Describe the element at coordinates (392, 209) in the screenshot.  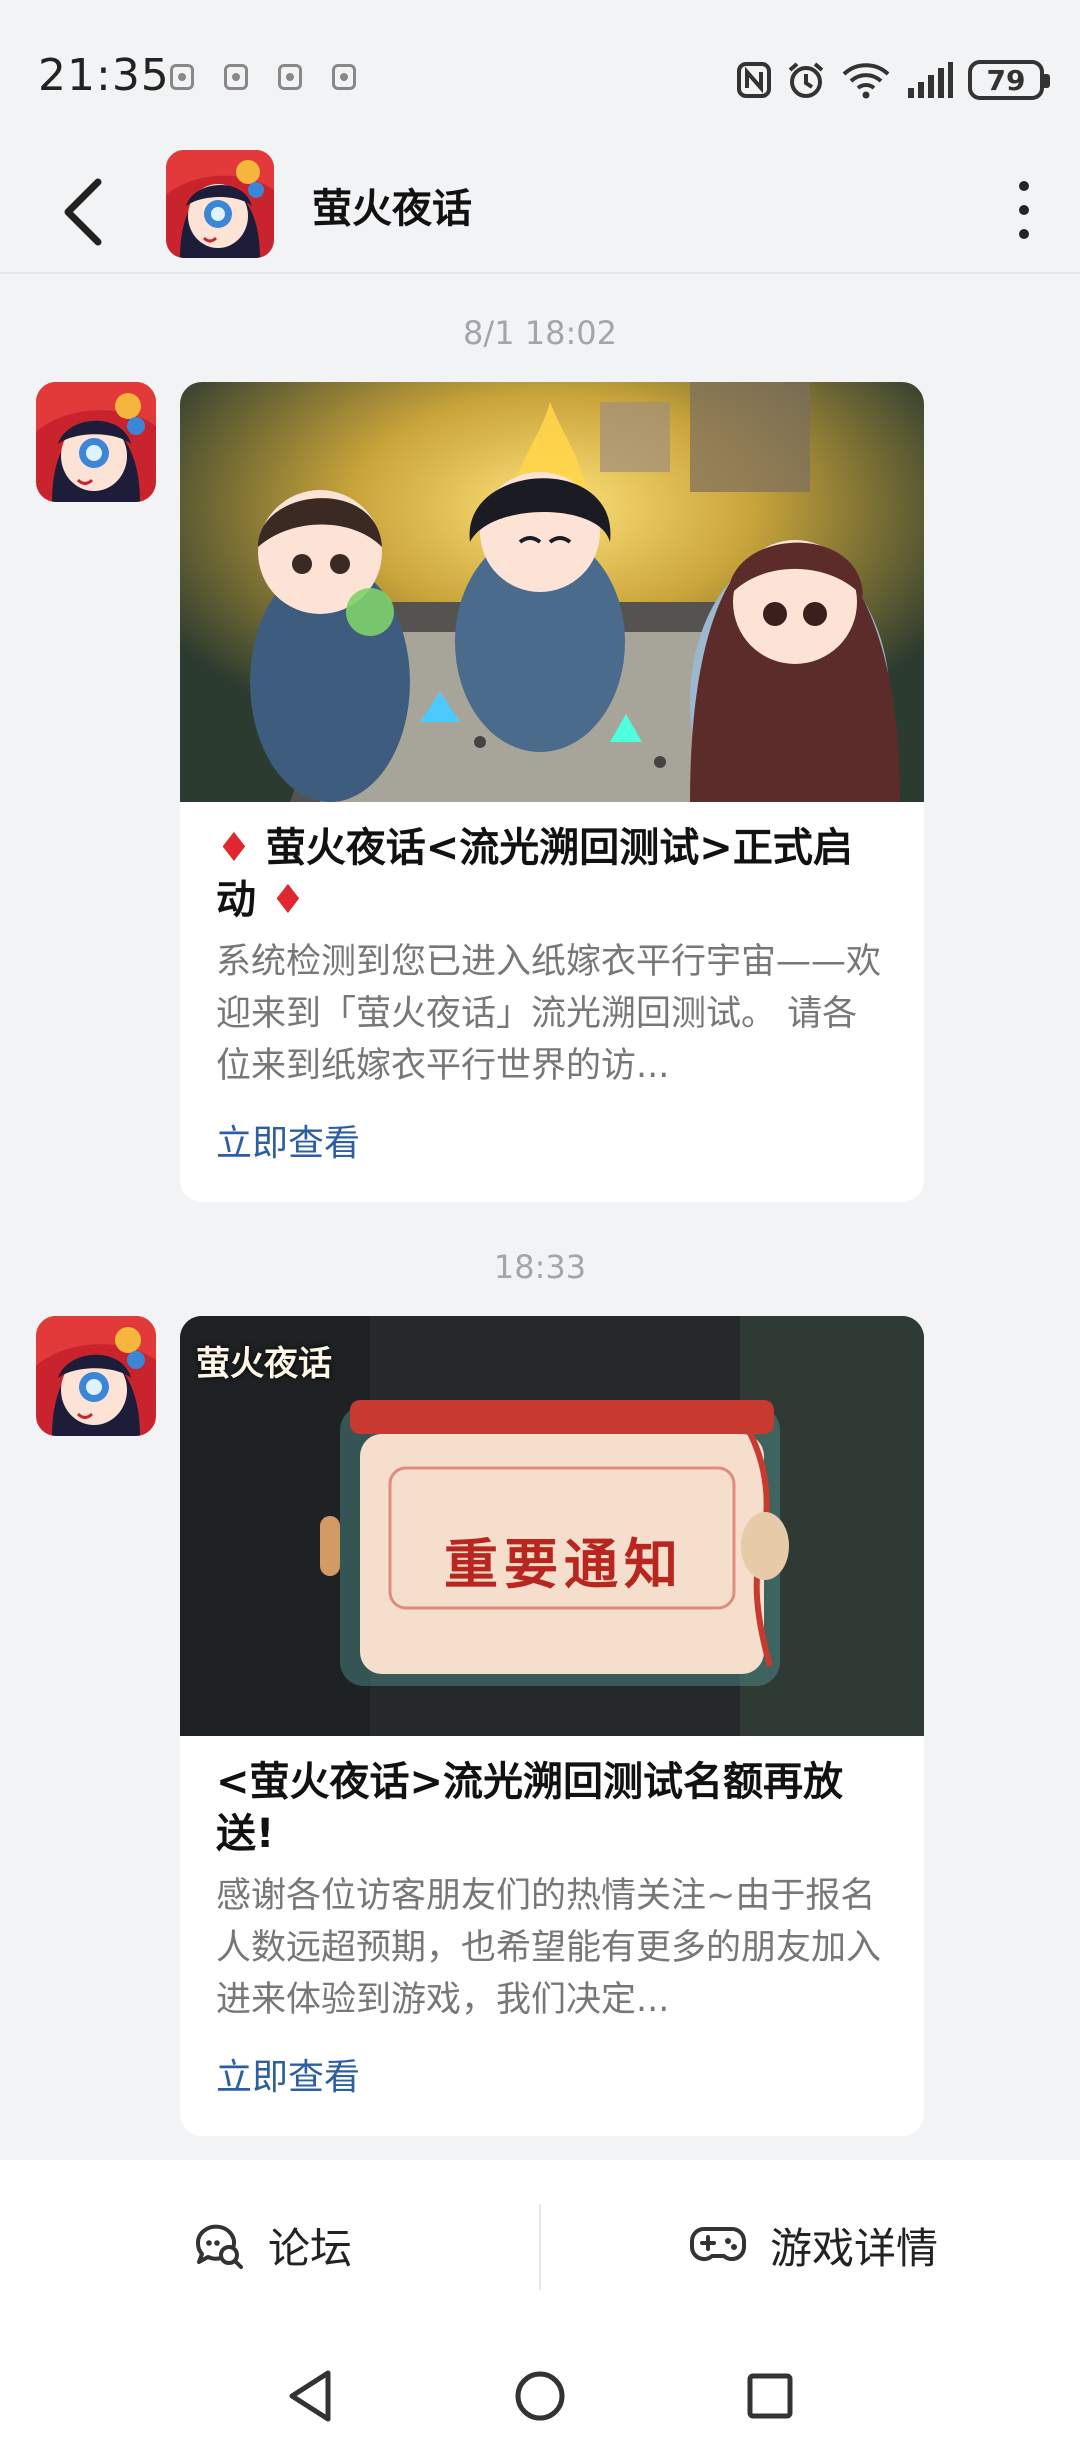
I see `page-title: 萤火夜话` at that location.